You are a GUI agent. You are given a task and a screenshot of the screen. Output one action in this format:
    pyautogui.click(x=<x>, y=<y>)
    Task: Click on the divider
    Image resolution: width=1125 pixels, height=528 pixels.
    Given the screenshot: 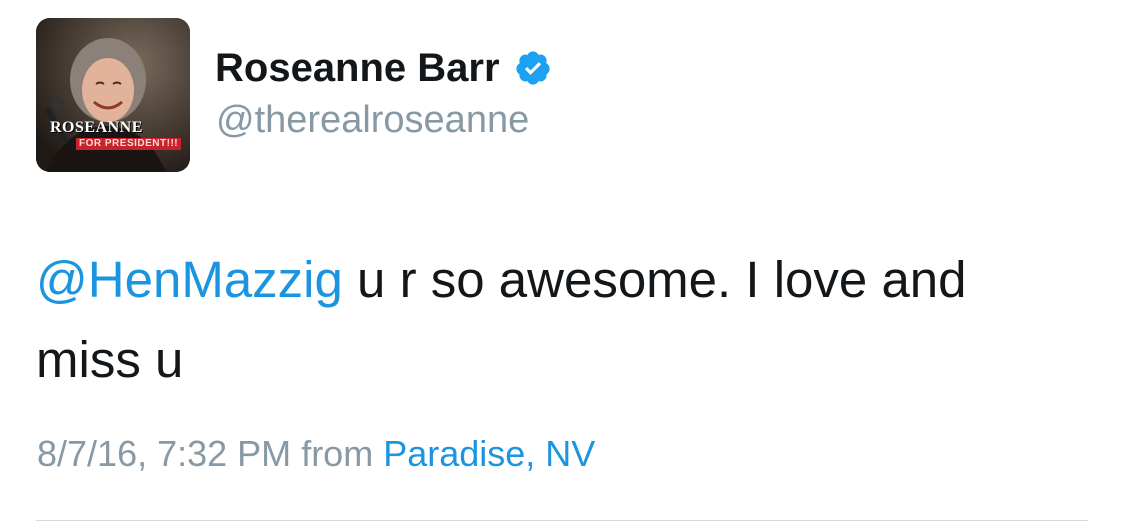 What is the action you would take?
    pyautogui.click(x=562, y=520)
    